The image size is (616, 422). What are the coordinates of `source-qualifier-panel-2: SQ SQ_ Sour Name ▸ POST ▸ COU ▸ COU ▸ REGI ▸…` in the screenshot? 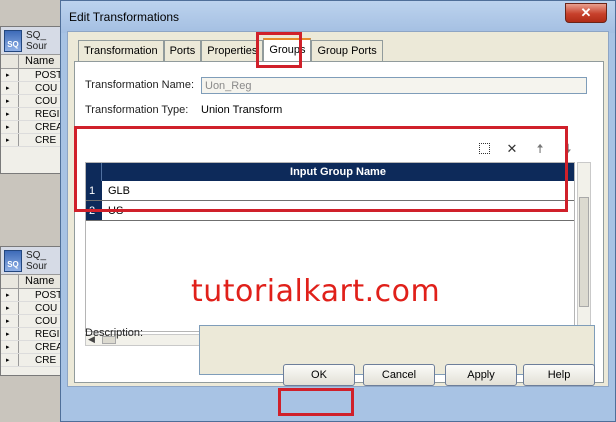 It's located at (33, 311).